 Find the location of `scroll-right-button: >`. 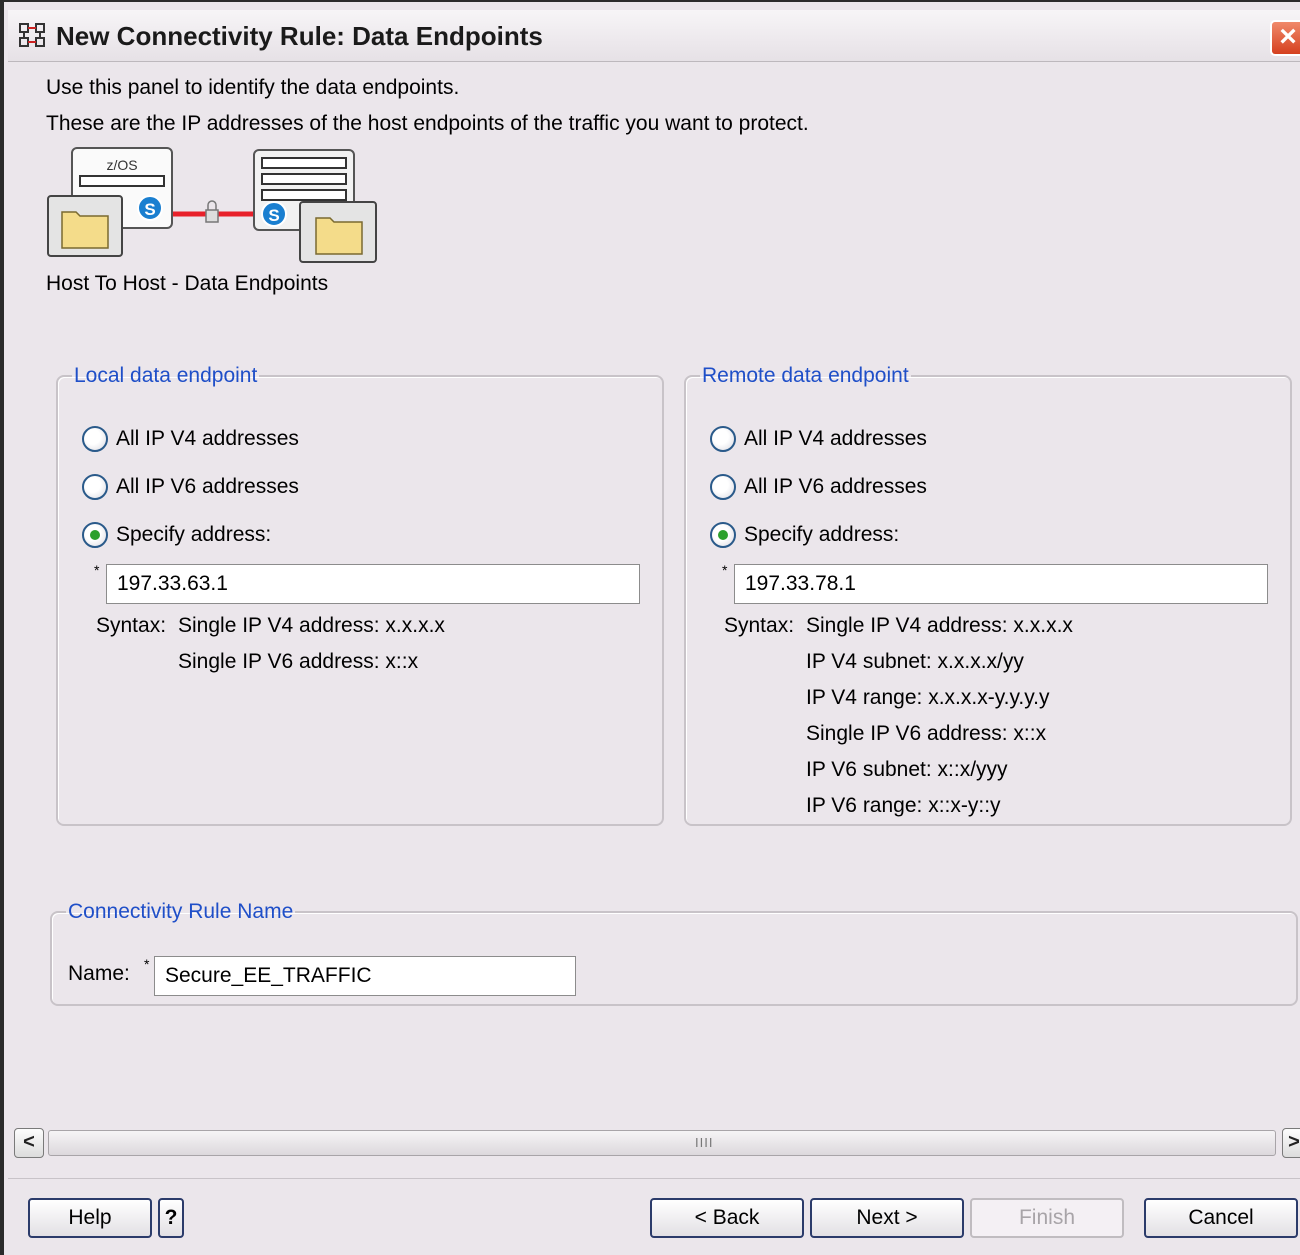

scroll-right-button: > is located at coordinates (1291, 1143).